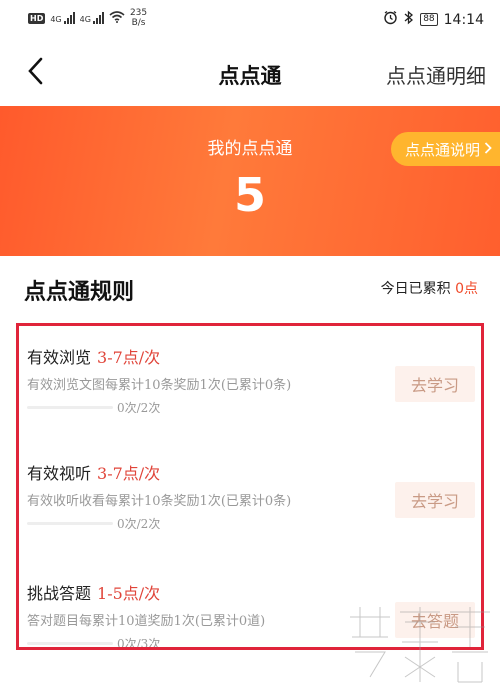 The height and width of the screenshot is (687, 500). I want to click on task-name-line: 挑战答题 1-5点/次, so click(93, 592).